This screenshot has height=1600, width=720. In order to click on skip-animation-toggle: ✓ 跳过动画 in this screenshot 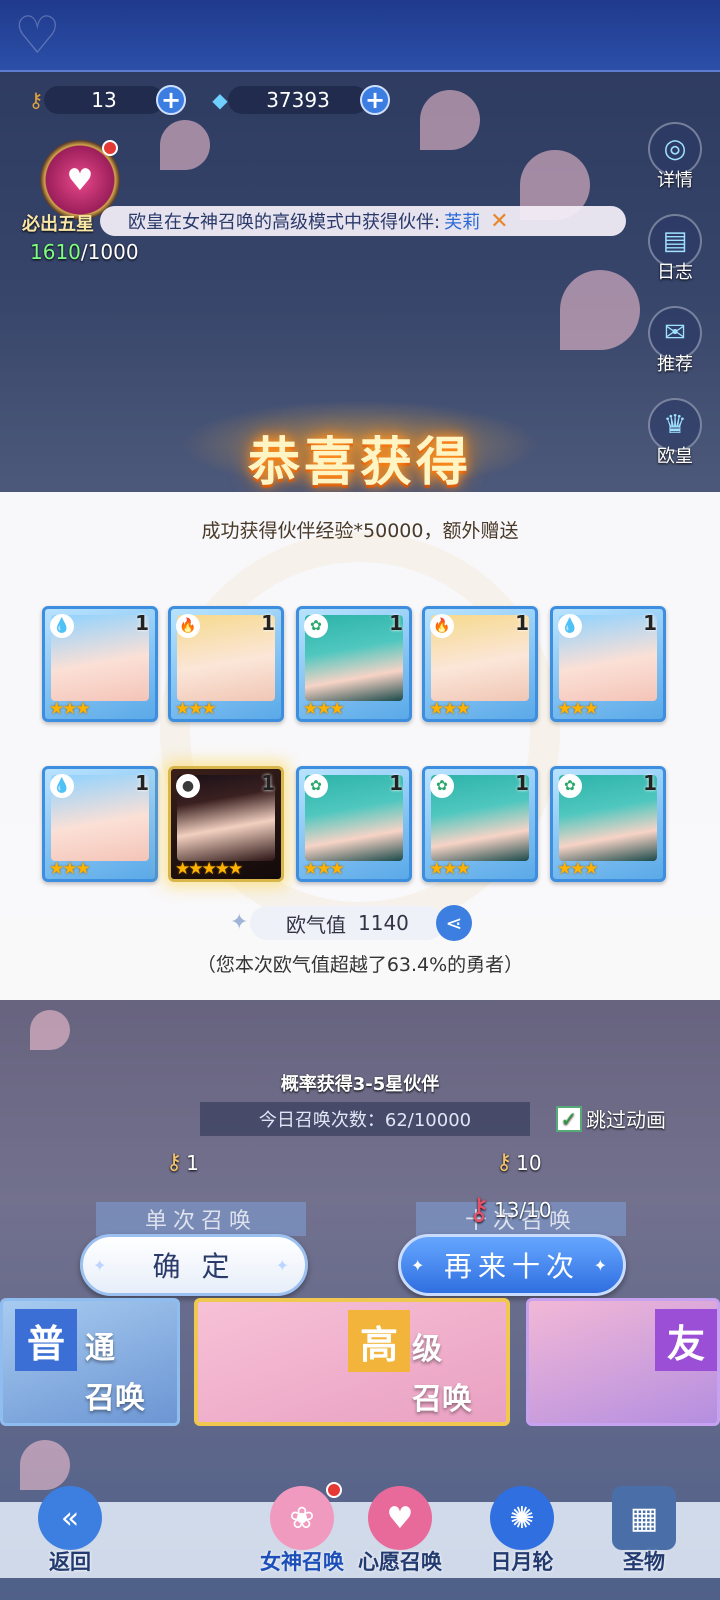, I will do `click(611, 1118)`.